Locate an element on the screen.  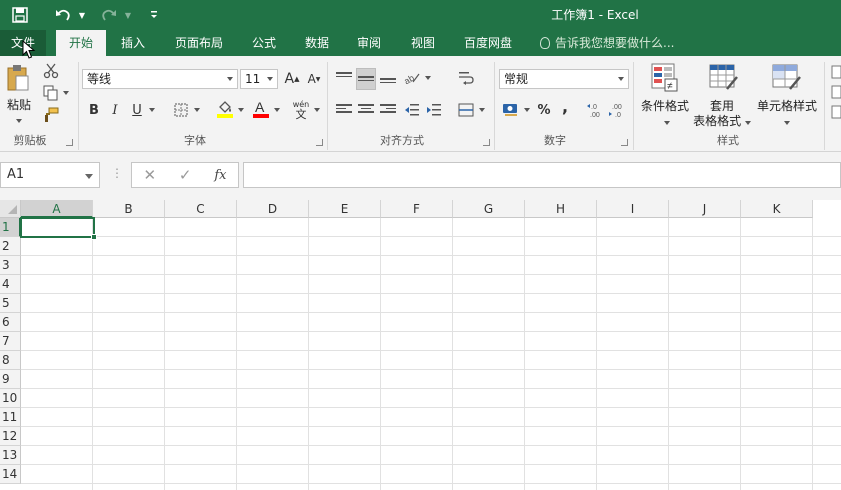
cell-styles-dropdown-icon is located at coordinates (787, 121).